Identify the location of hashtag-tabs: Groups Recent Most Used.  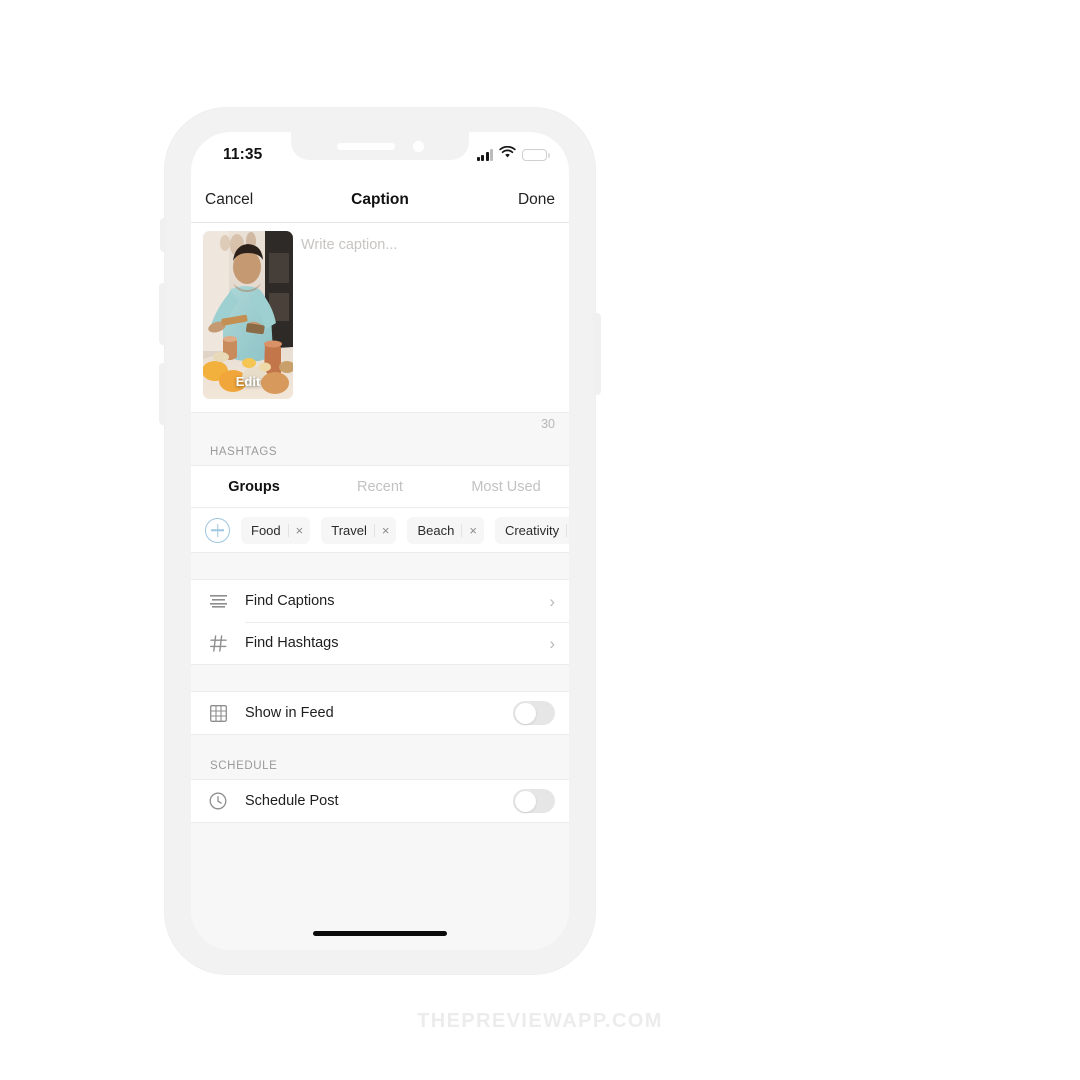
(380, 486).